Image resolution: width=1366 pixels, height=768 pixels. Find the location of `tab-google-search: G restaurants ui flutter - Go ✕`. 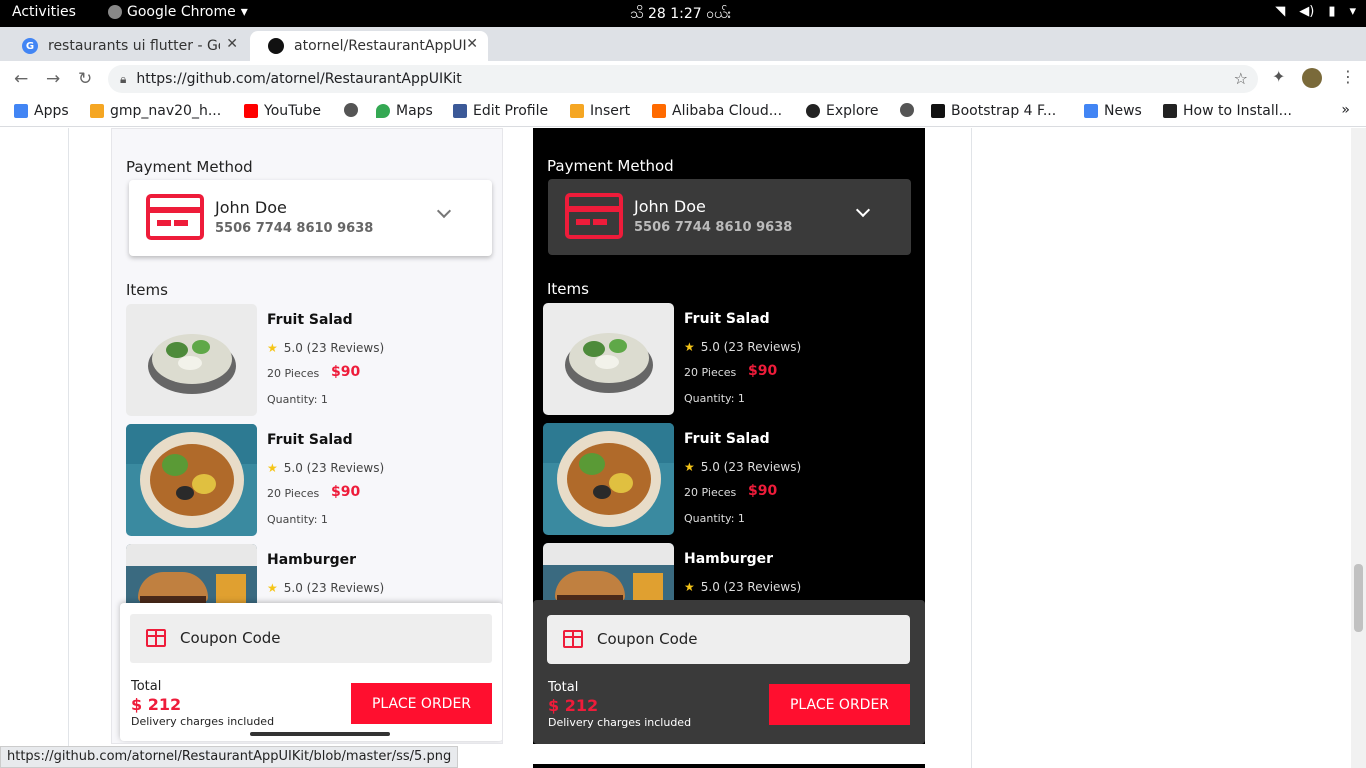

tab-google-search: G restaurants ui flutter - Go ✕ is located at coordinates (126, 46).